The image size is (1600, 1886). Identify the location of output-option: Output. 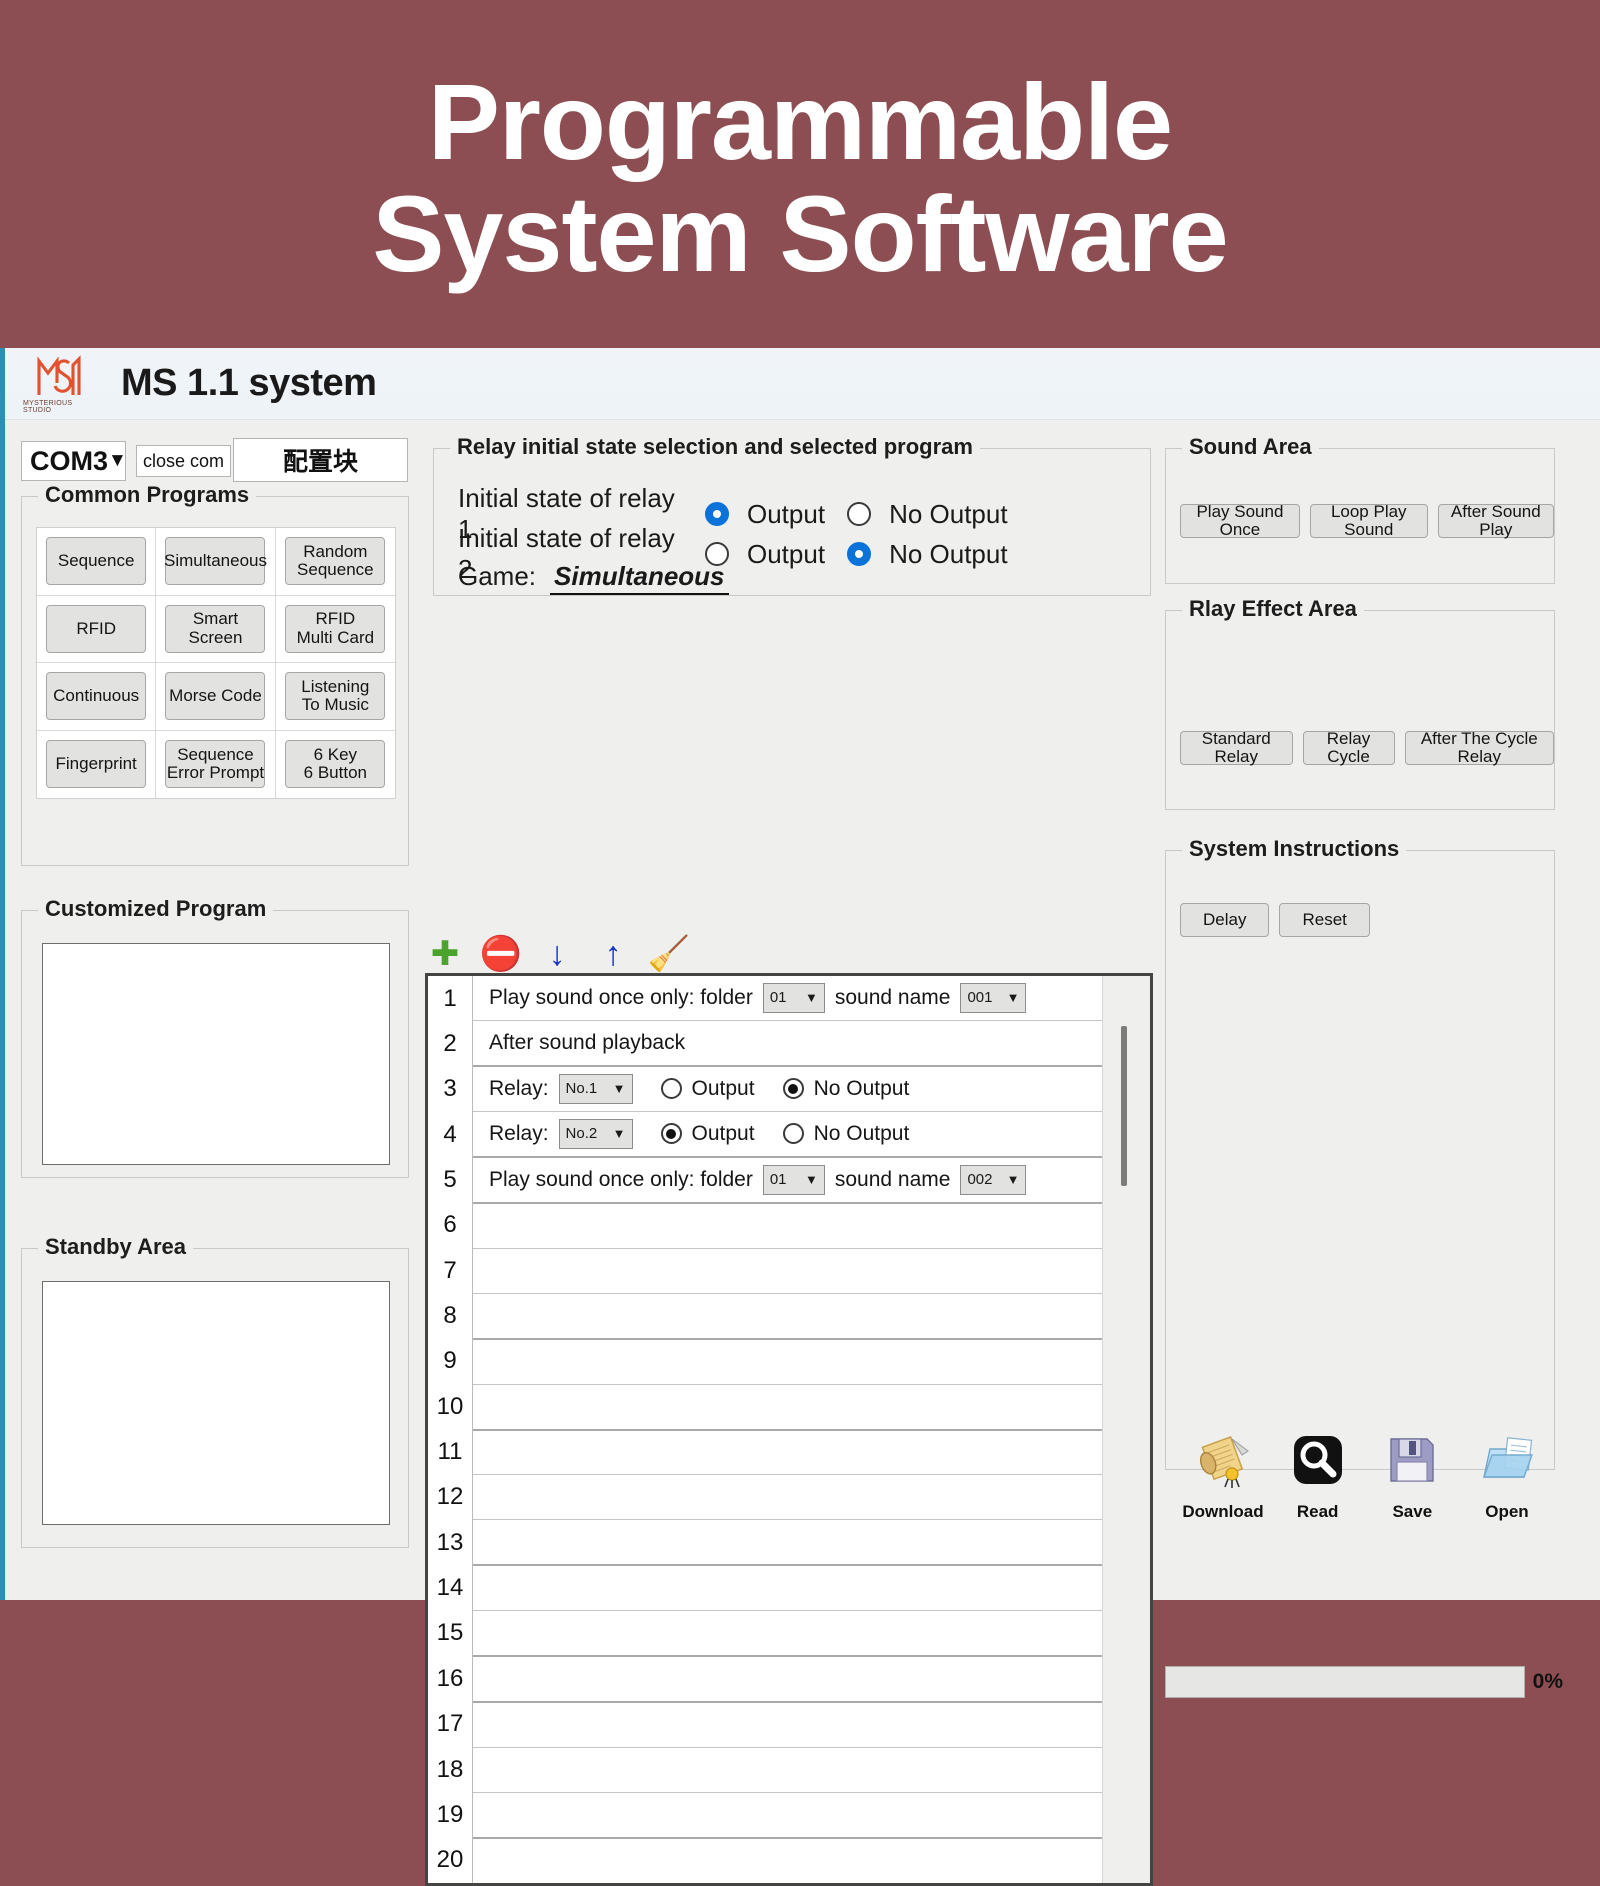
(707, 1134).